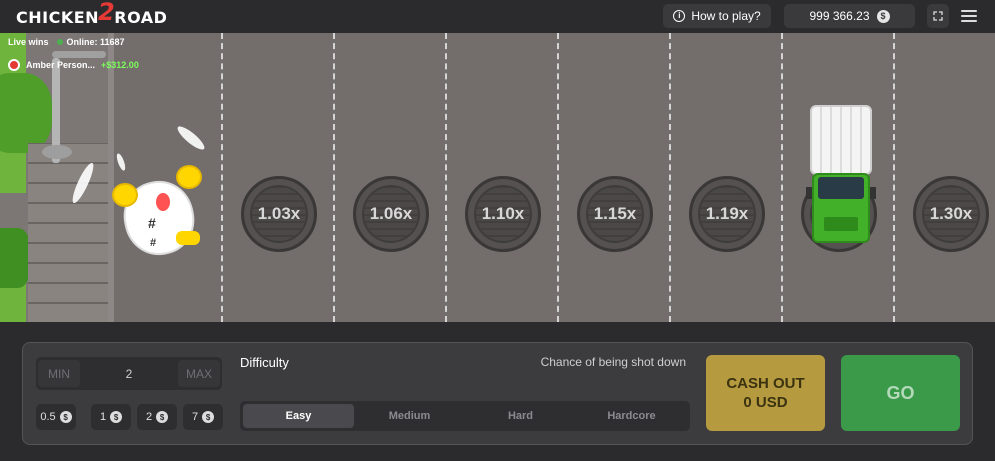  What do you see at coordinates (26, 113) in the screenshot?
I see `tree-bush` at bounding box center [26, 113].